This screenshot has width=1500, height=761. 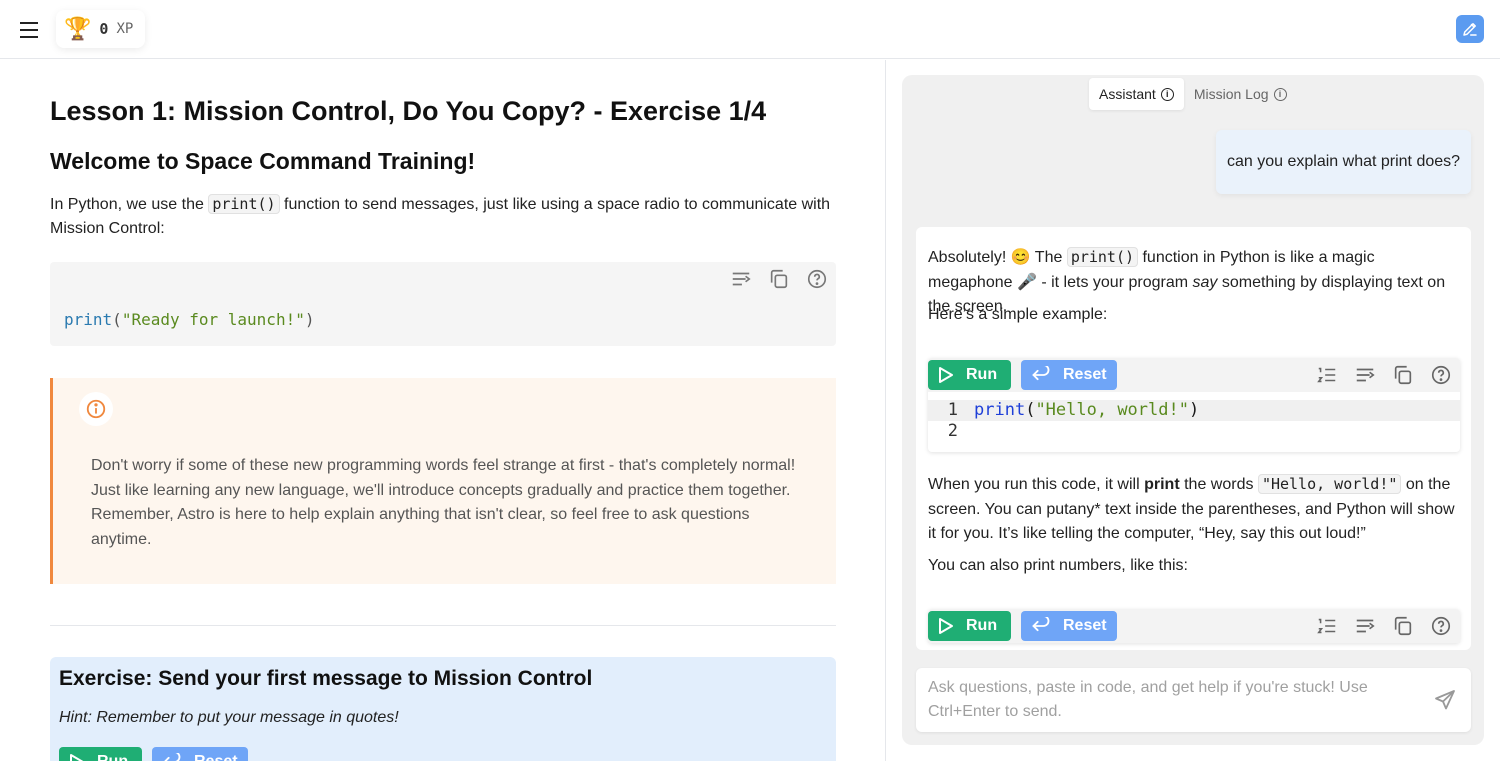 I want to click on send-button, so click(x=1446, y=701).